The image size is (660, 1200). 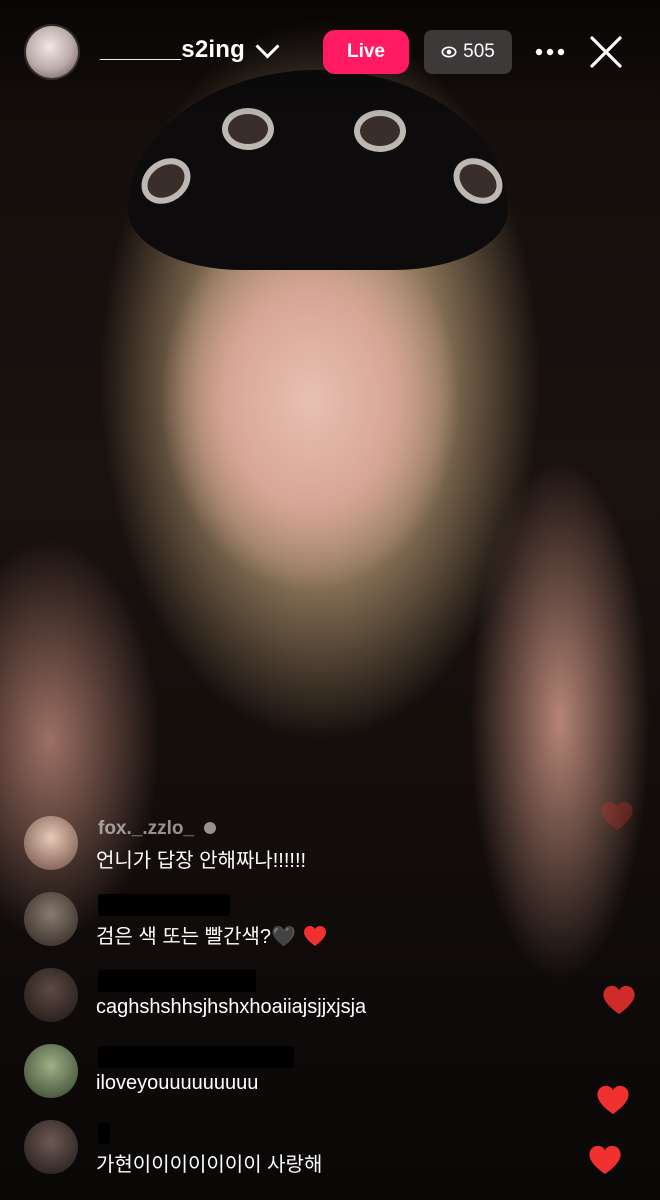 What do you see at coordinates (267, 46) in the screenshot?
I see `chevron-down-icon` at bounding box center [267, 46].